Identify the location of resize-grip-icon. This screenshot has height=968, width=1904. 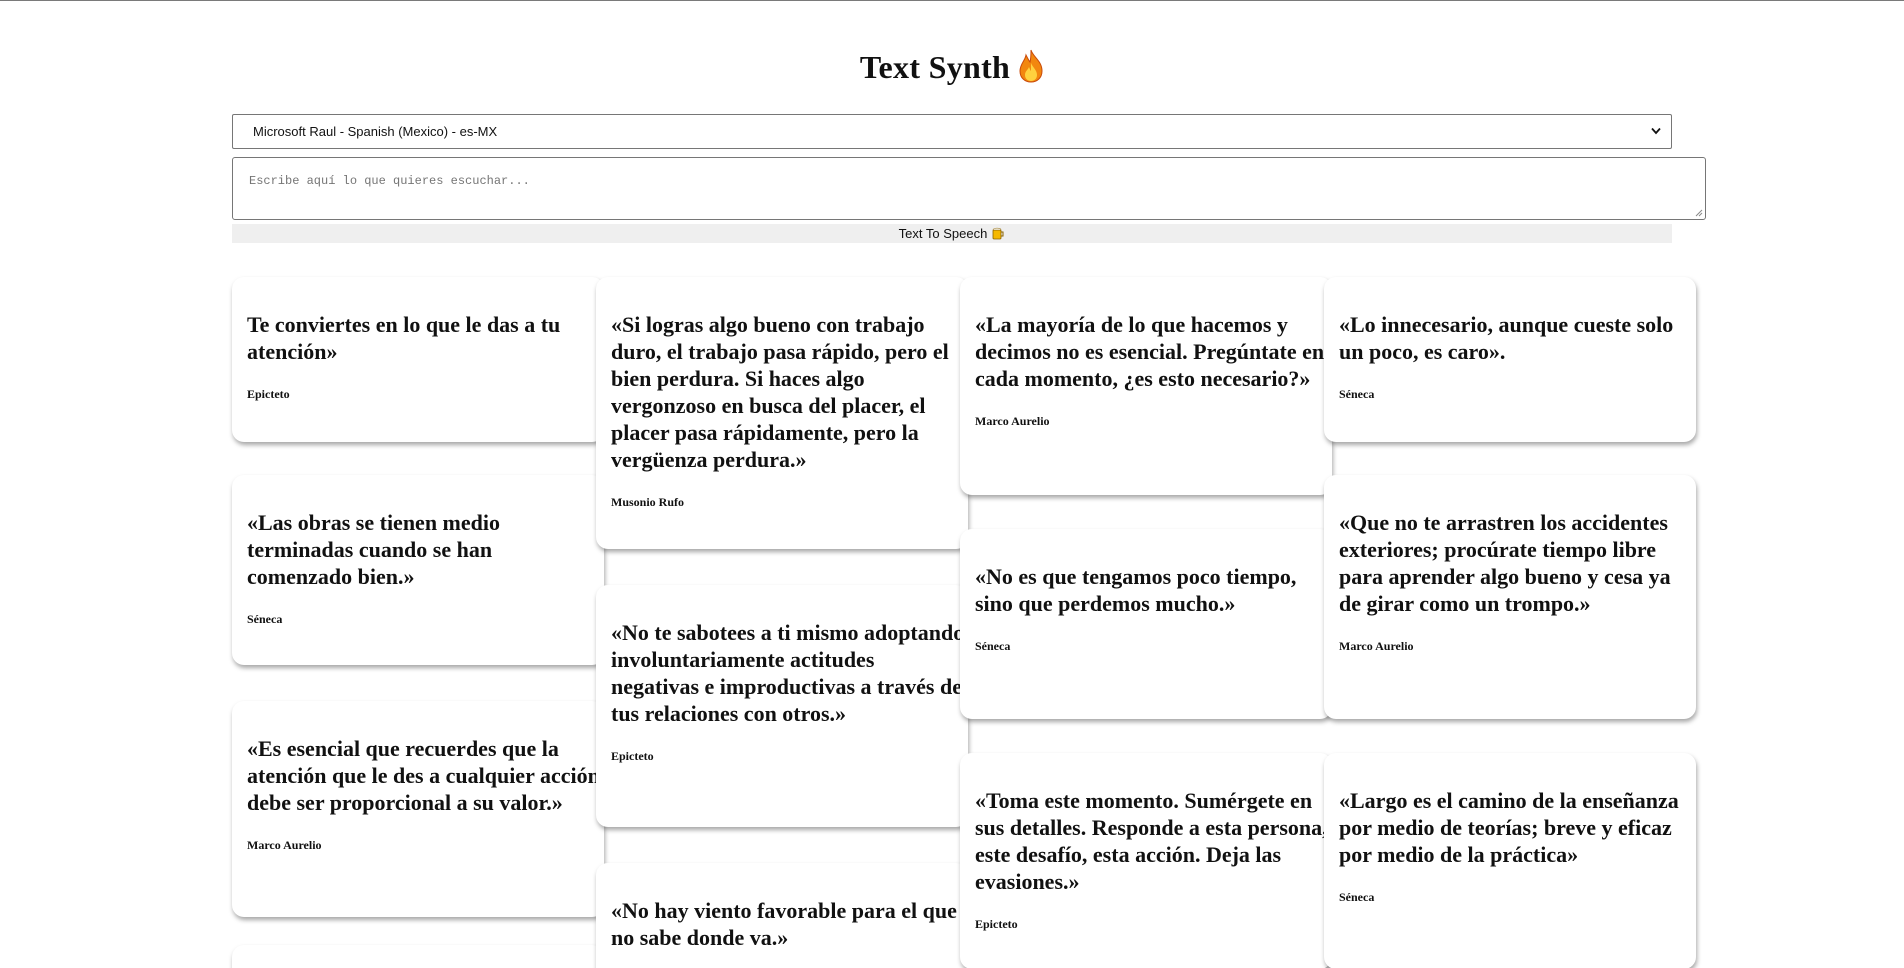
(1698, 212).